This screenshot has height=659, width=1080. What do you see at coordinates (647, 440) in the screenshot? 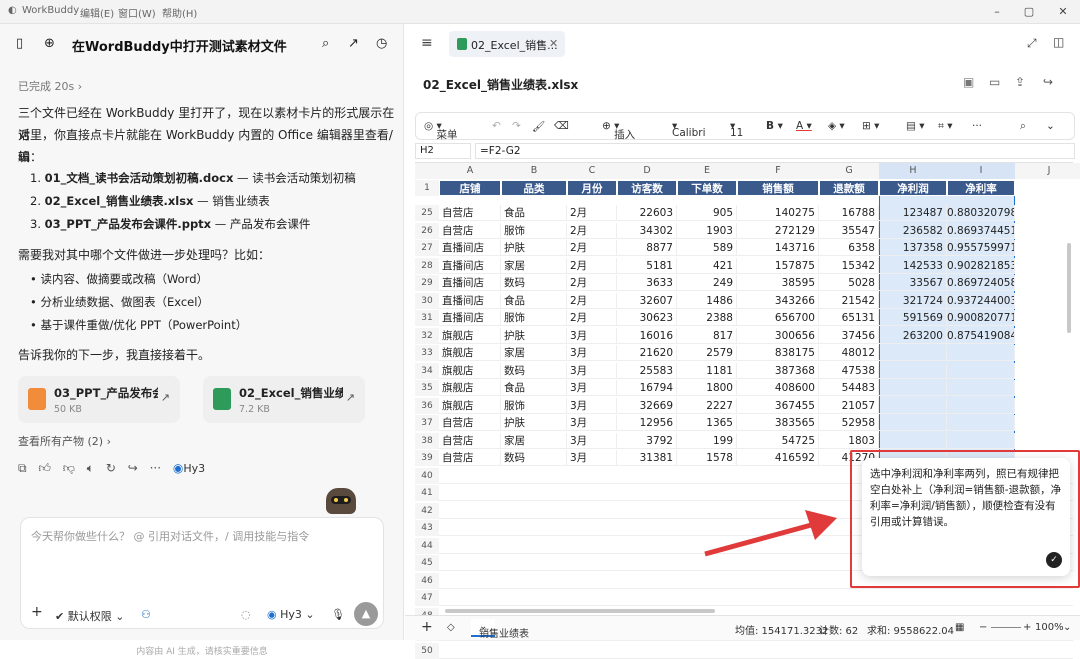
I see `table-cell: 3792` at bounding box center [647, 440].